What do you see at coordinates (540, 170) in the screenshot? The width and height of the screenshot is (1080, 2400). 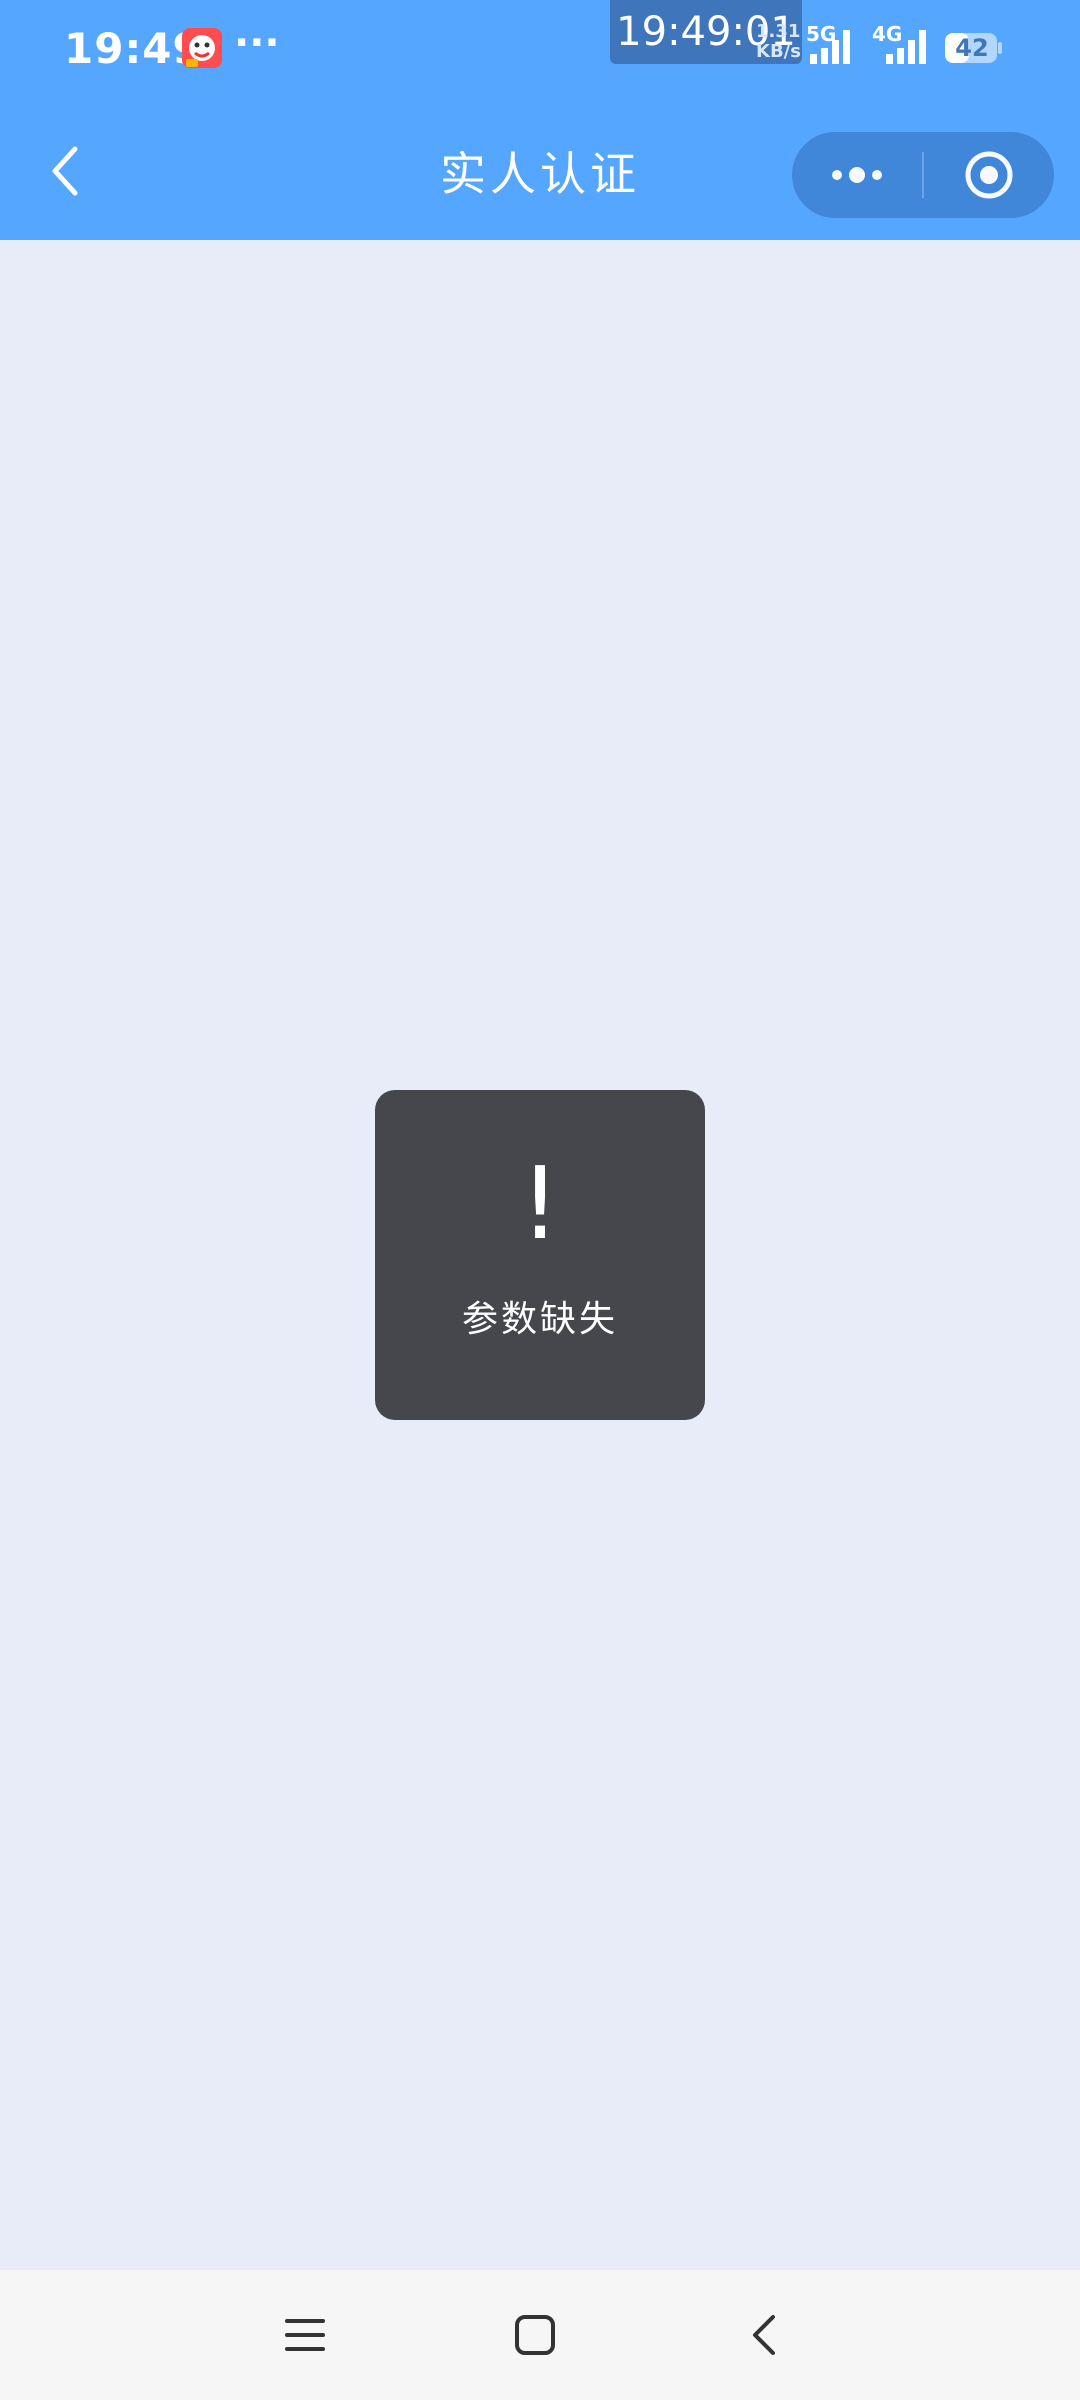 I see `nav-bar: 实人认证` at bounding box center [540, 170].